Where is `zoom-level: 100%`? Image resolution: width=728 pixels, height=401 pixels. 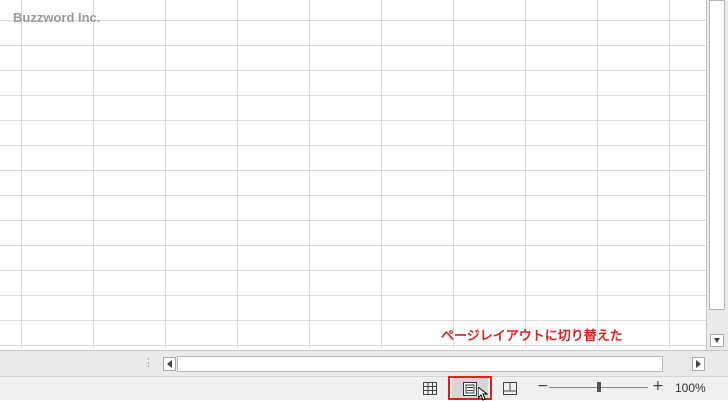
zoom-level: 100% is located at coordinates (690, 388).